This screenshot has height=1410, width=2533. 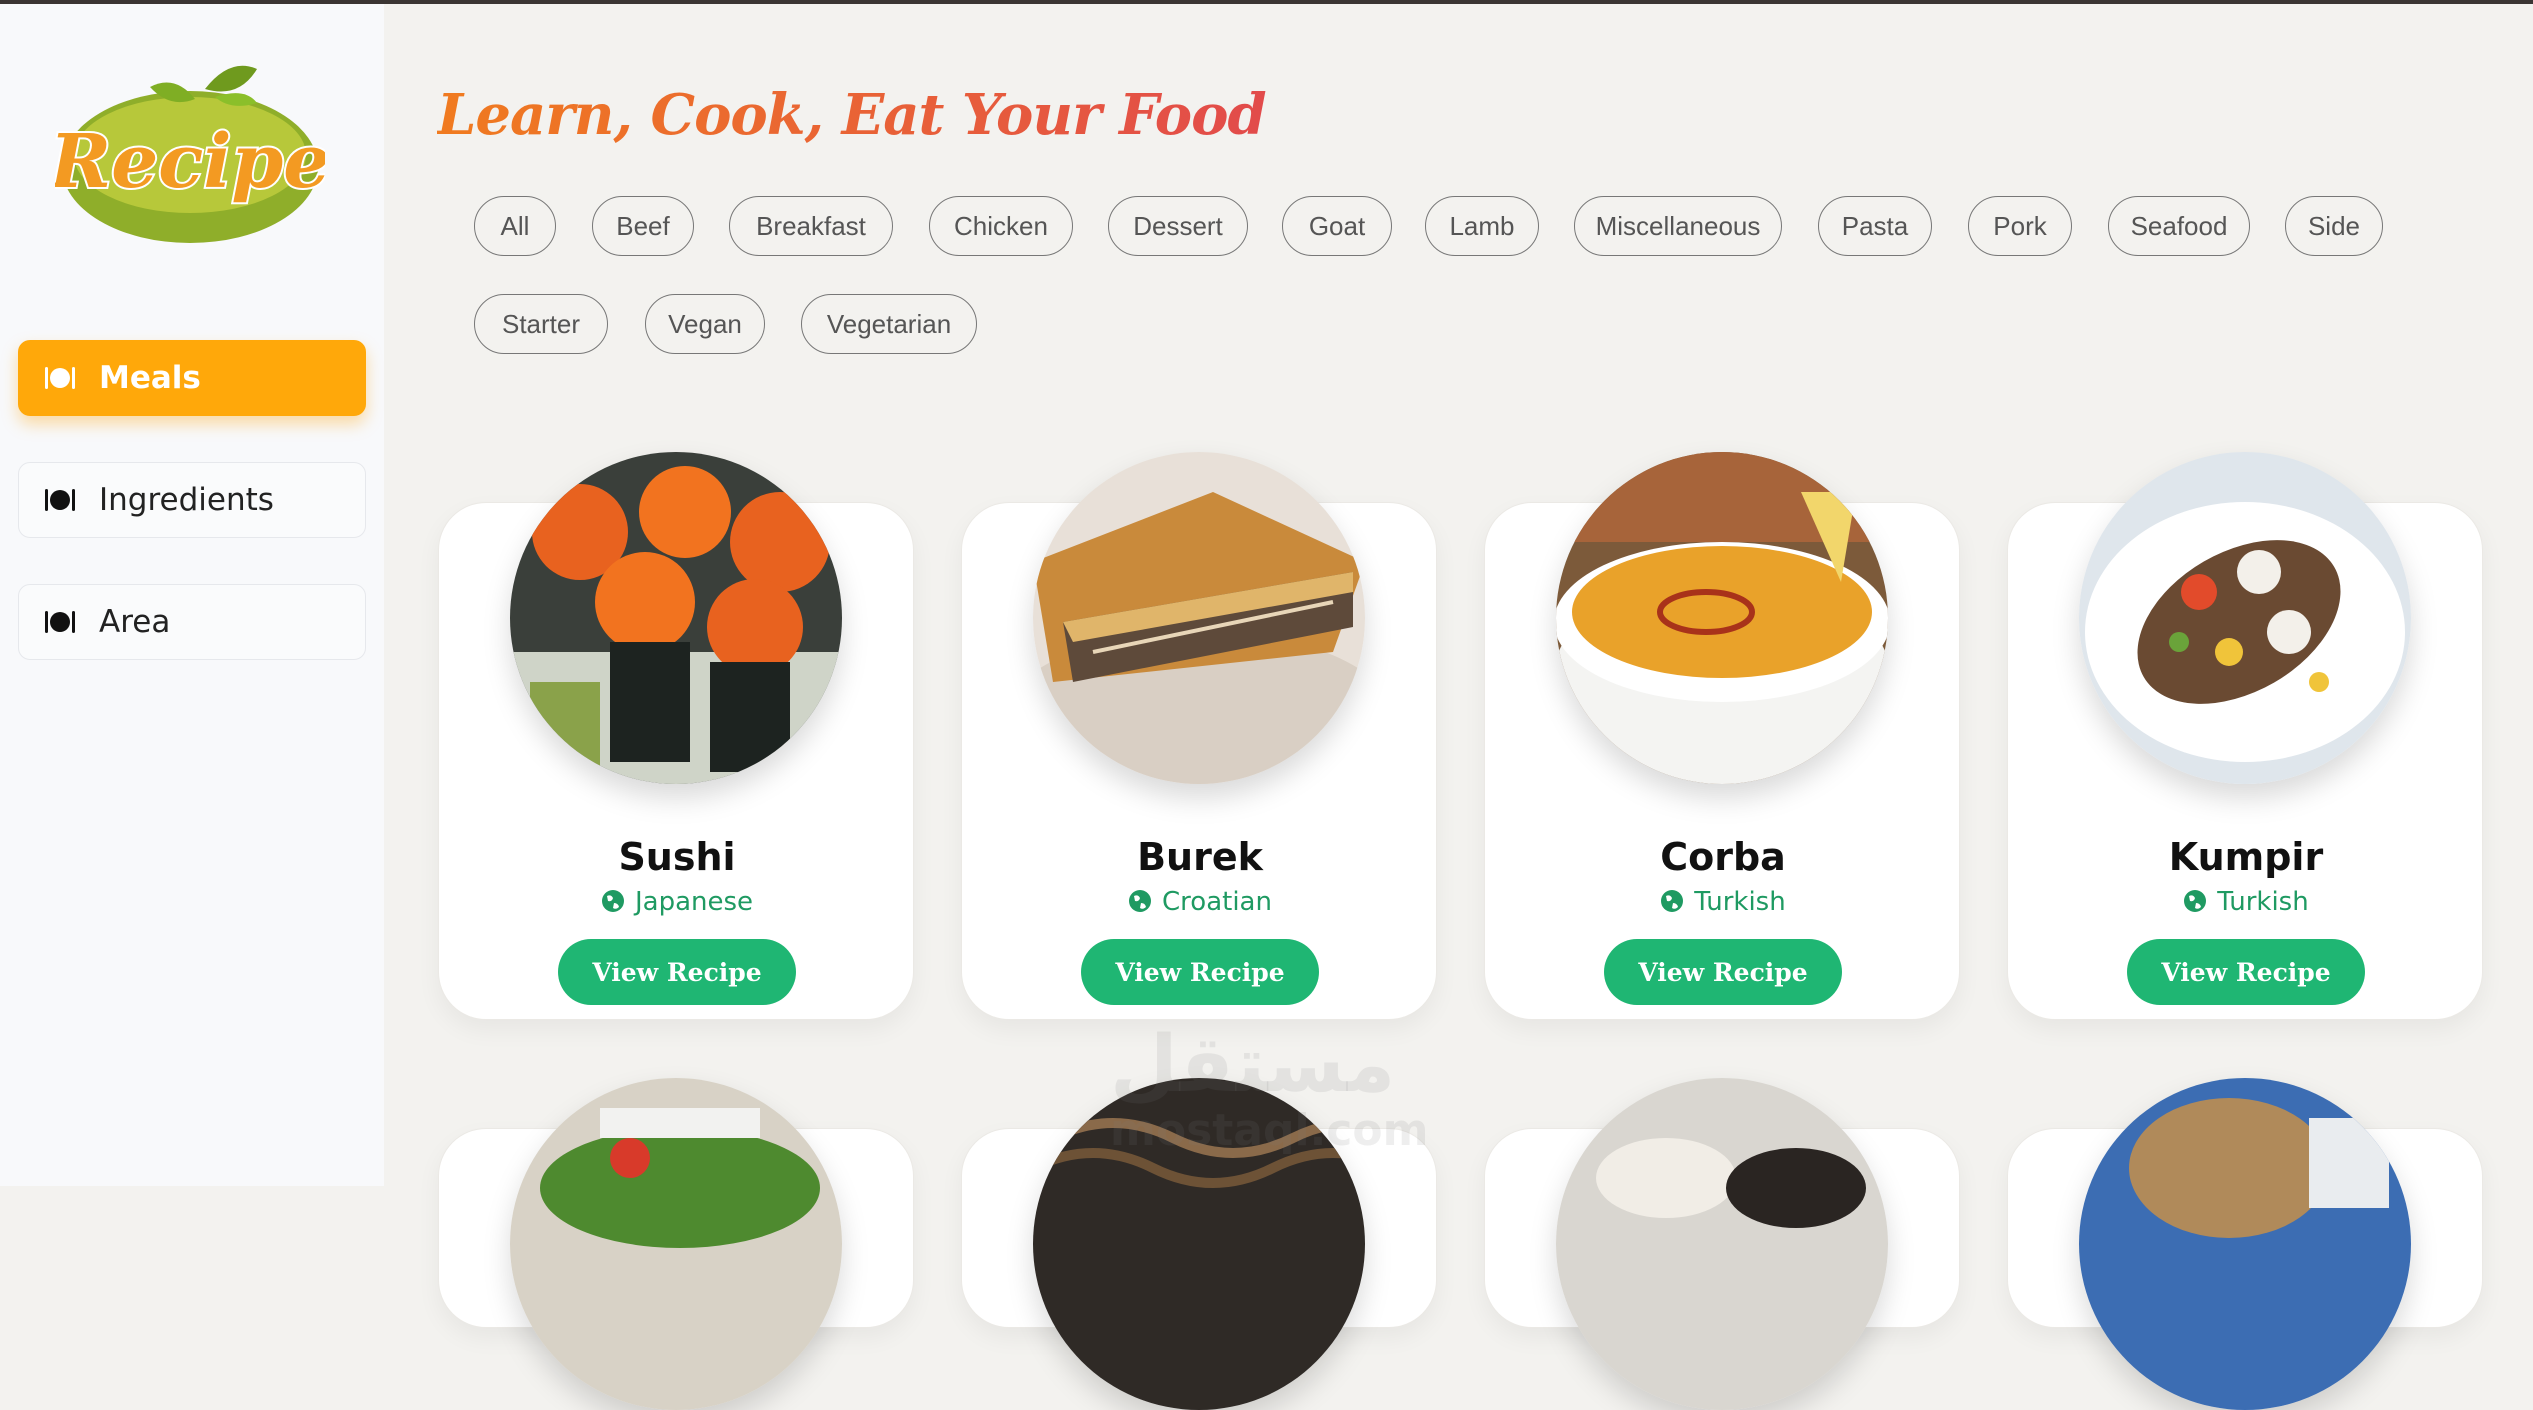 What do you see at coordinates (2246, 857) in the screenshot?
I see `meal-name: Kumpir` at bounding box center [2246, 857].